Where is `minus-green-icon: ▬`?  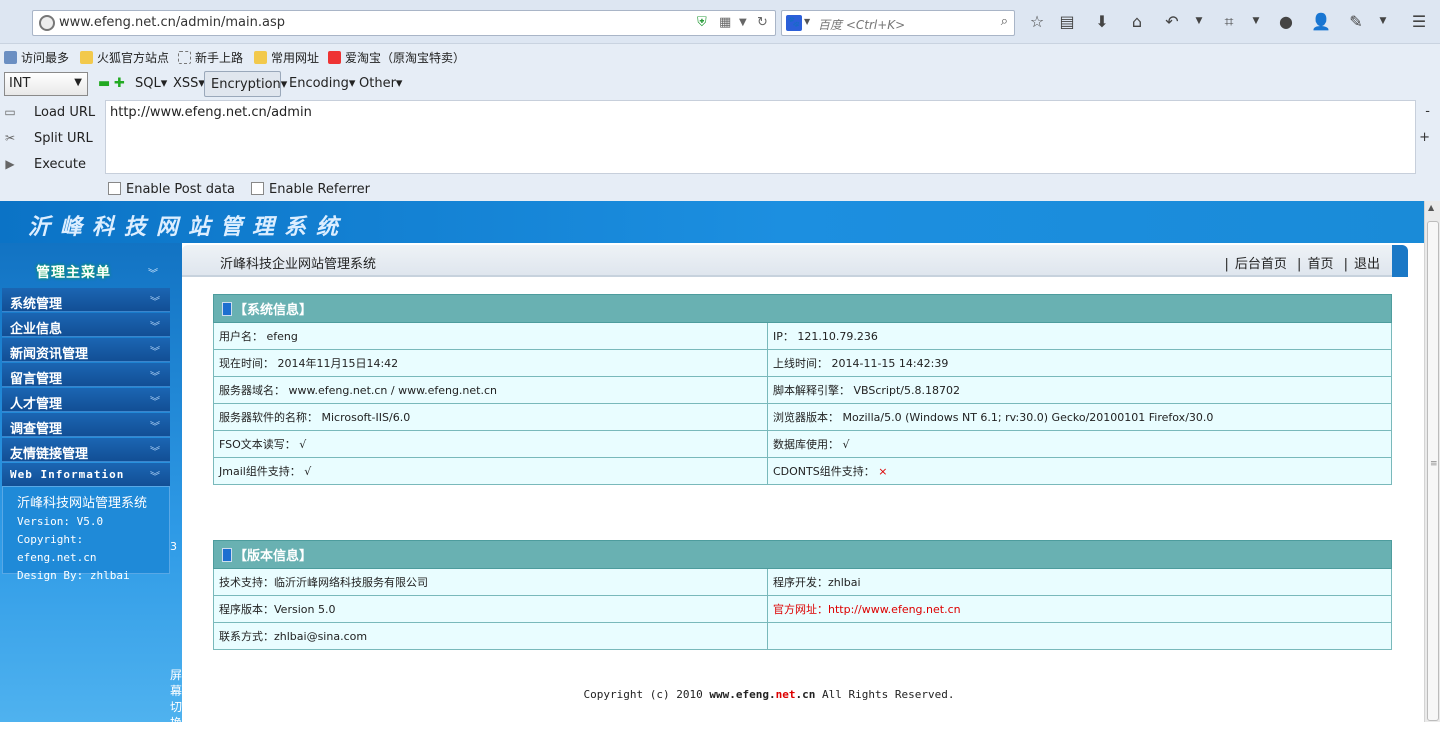
minus-green-icon: ▬ is located at coordinates (104, 83).